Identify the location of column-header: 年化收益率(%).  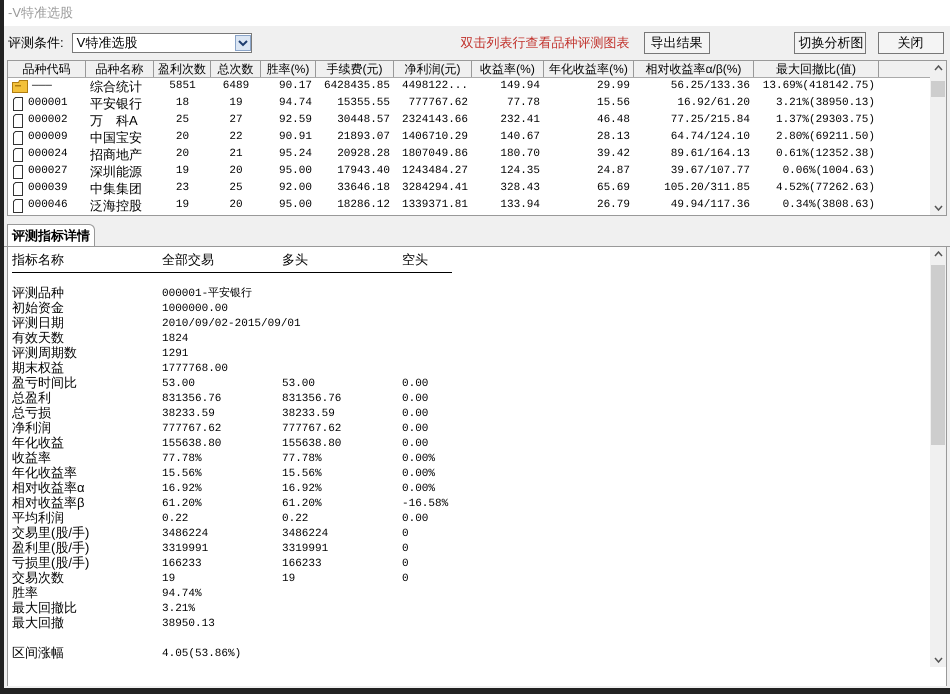
(589, 69).